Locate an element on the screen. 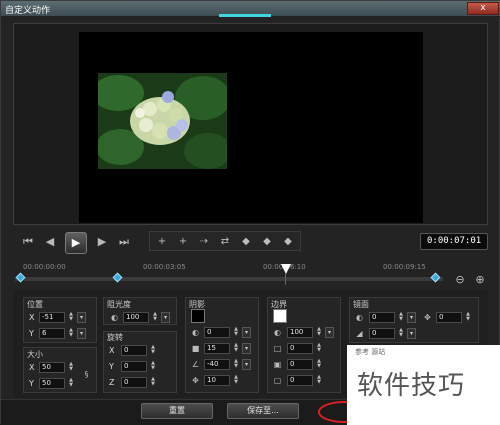  go-end-icon: ⏭ is located at coordinates (124, 242).